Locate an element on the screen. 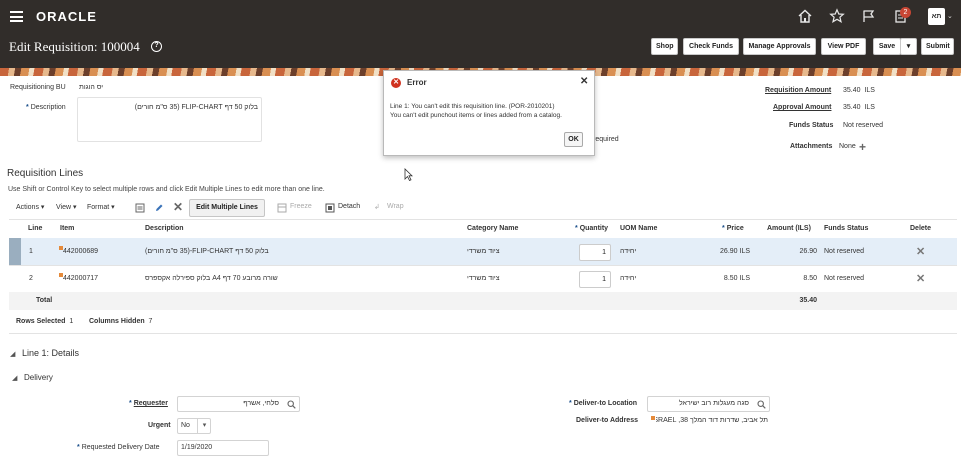 This screenshot has height=456, width=961. approval-amount-label: Approval Amount is located at coordinates (802, 107).